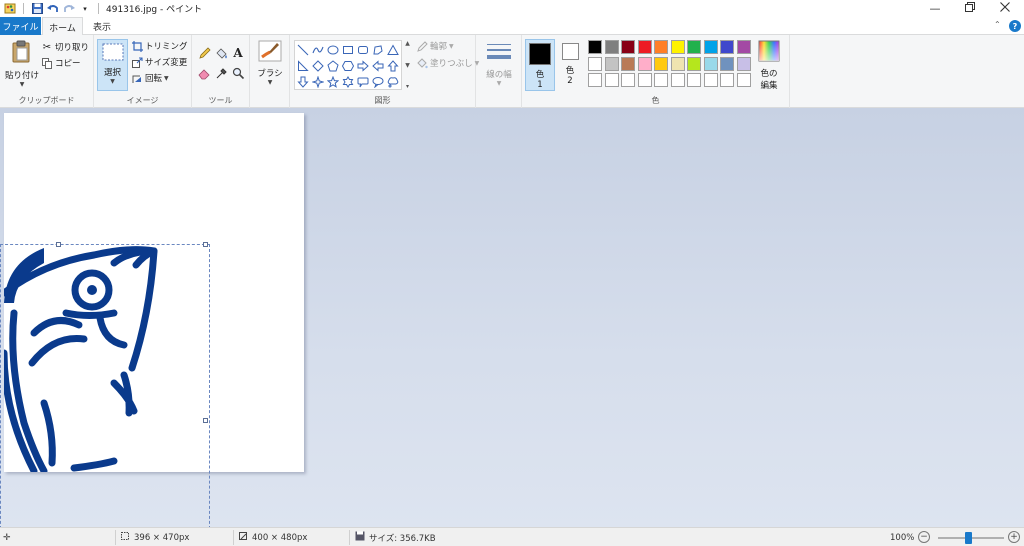 Image resolution: width=1024 pixels, height=546 pixels. Describe the element at coordinates (970, 8) in the screenshot. I see `restore-button` at that location.